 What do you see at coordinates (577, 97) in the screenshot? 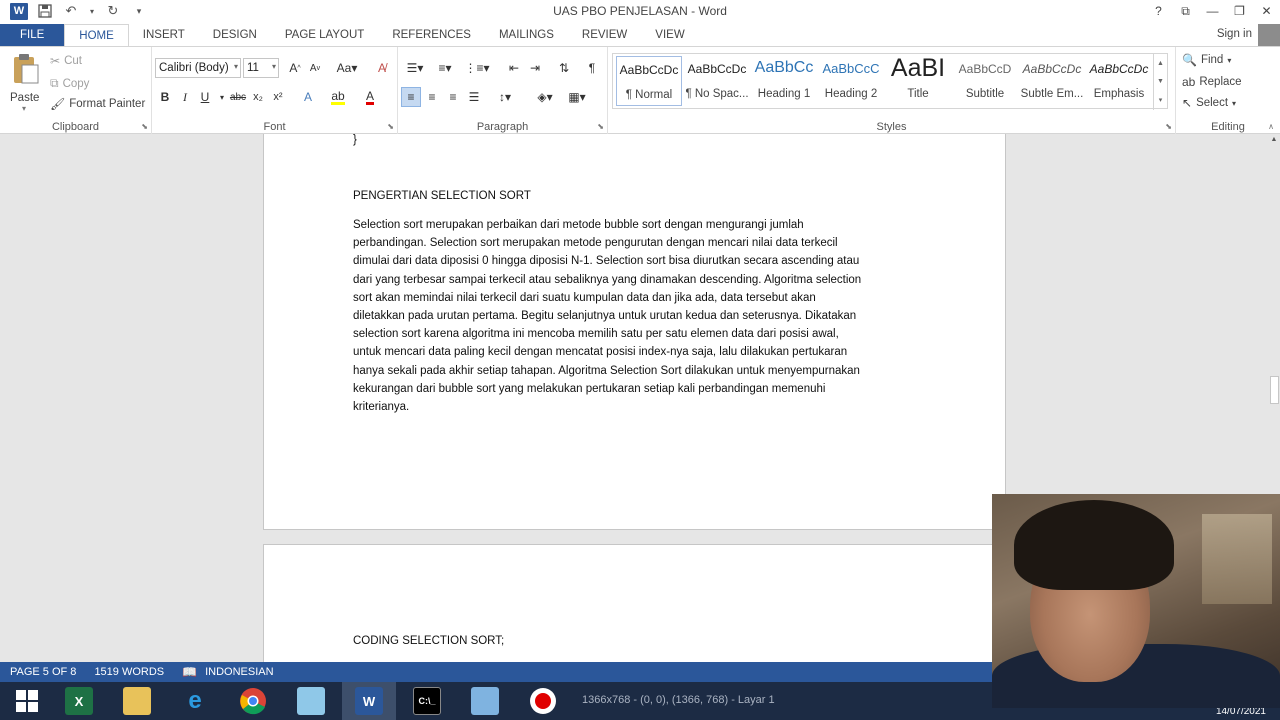
I see `borders-icon: ▦▾` at bounding box center [577, 97].